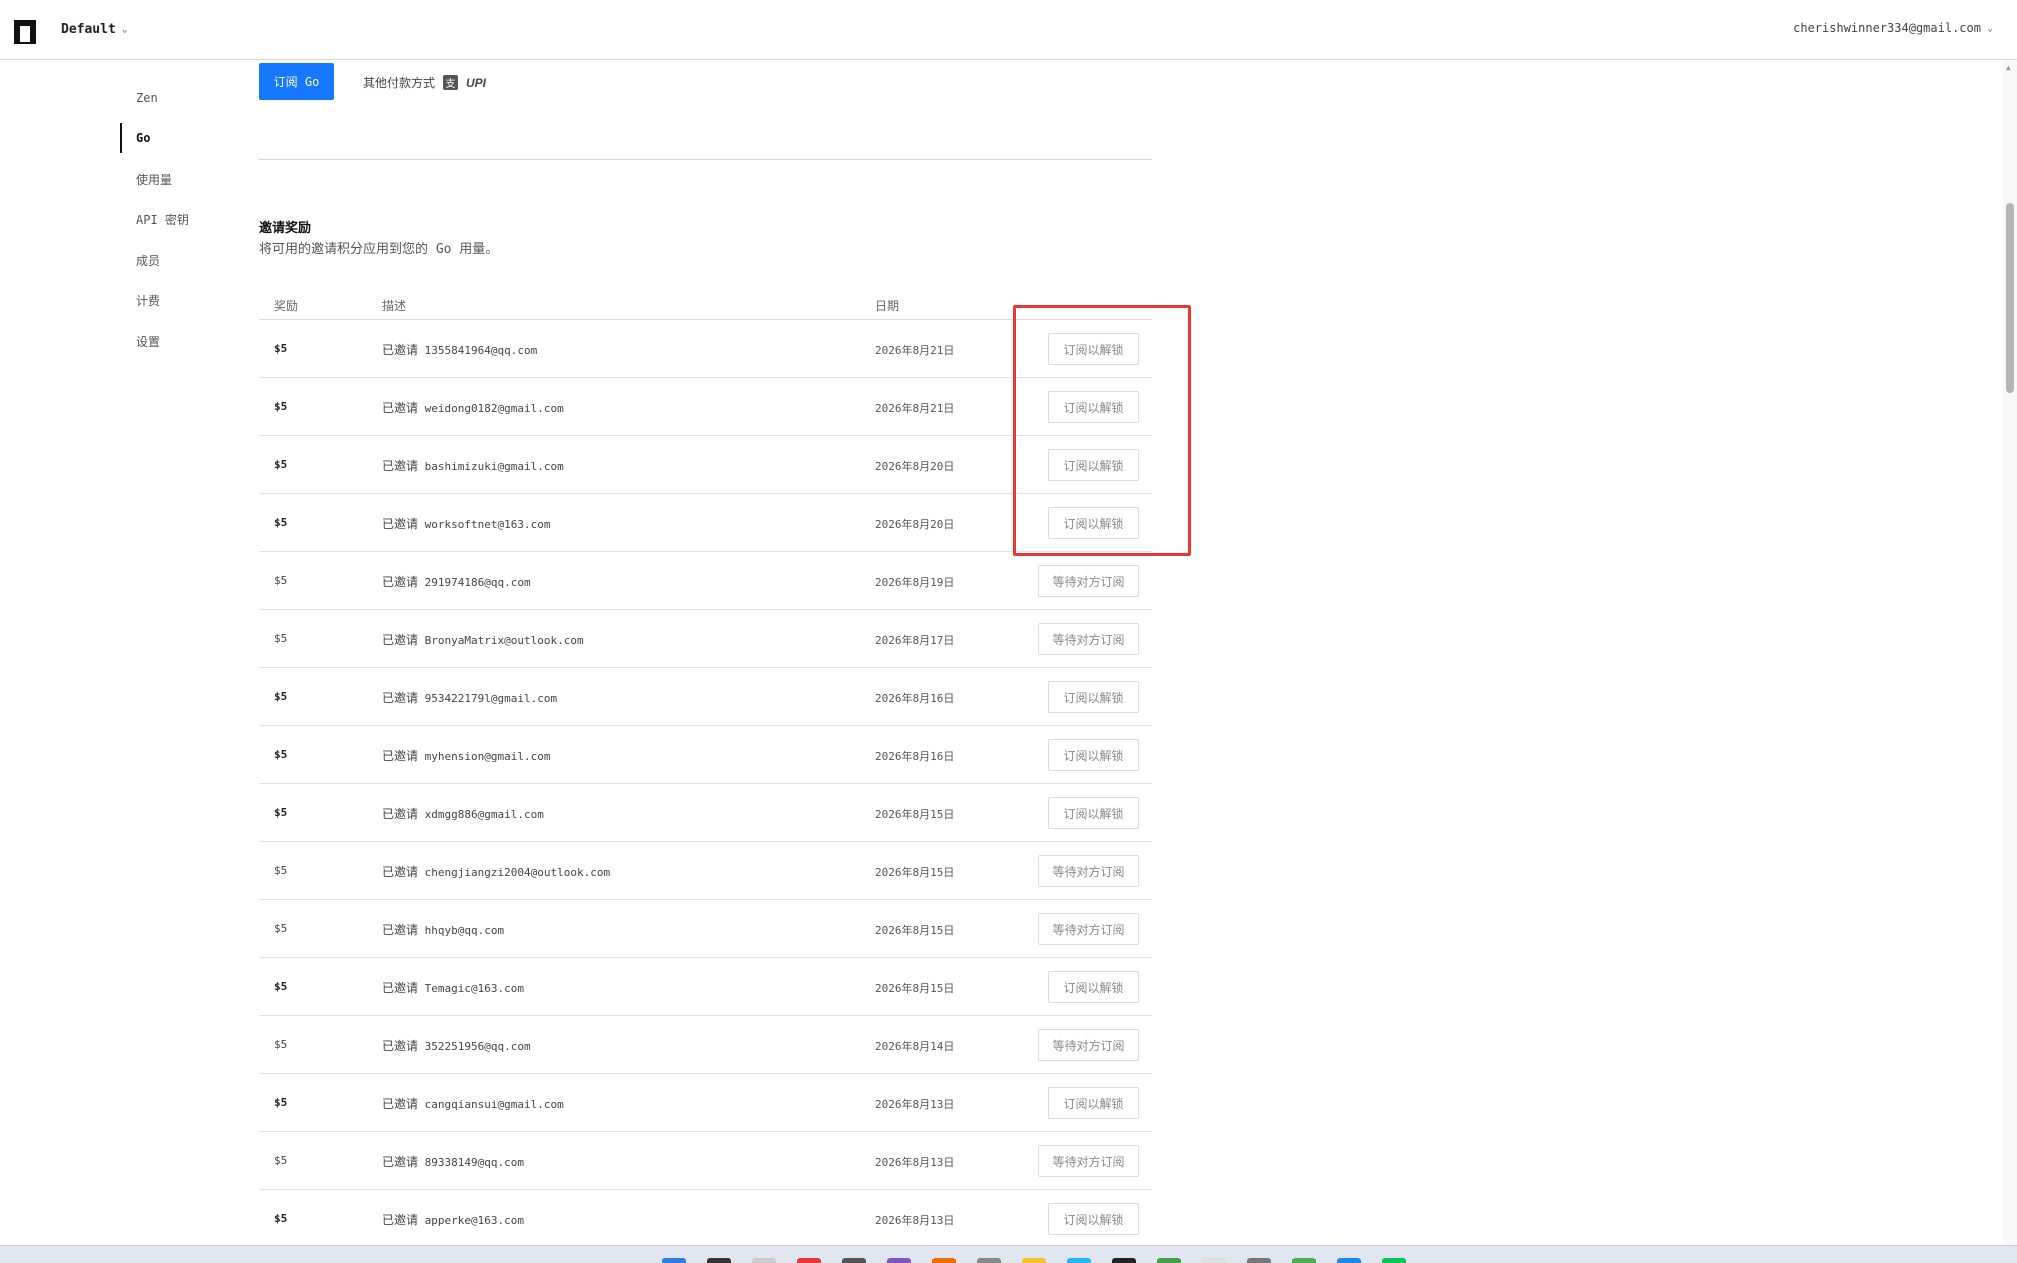 The image size is (2017, 1263). What do you see at coordinates (162, 219) in the screenshot?
I see `sidebar-item-label: API 密钥` at bounding box center [162, 219].